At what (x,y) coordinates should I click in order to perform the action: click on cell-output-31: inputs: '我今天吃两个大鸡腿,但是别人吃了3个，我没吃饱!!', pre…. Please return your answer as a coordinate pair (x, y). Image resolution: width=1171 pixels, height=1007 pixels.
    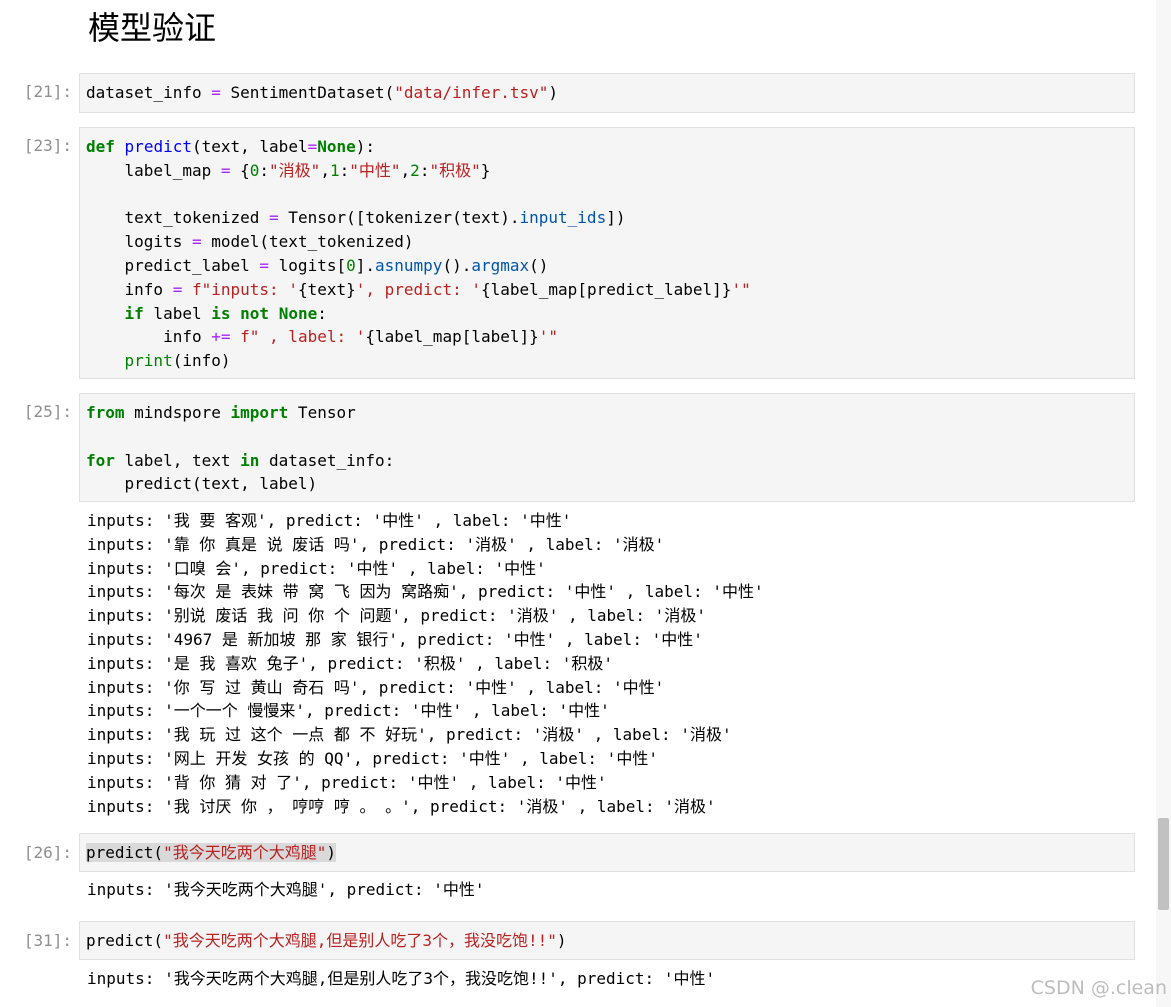
    Looking at the image, I should click on (401, 978).